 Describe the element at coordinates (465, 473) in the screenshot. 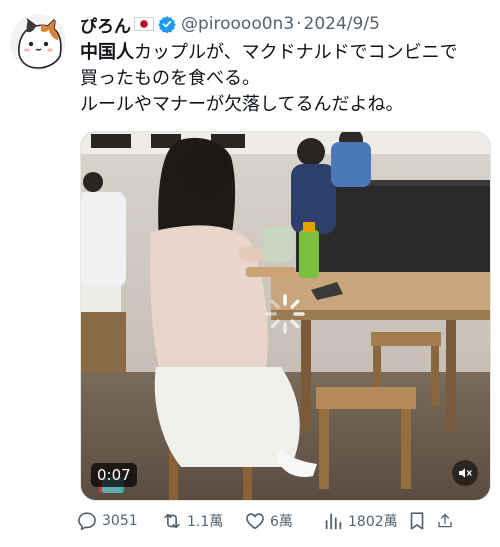

I see `muted-speaker-icon` at that location.